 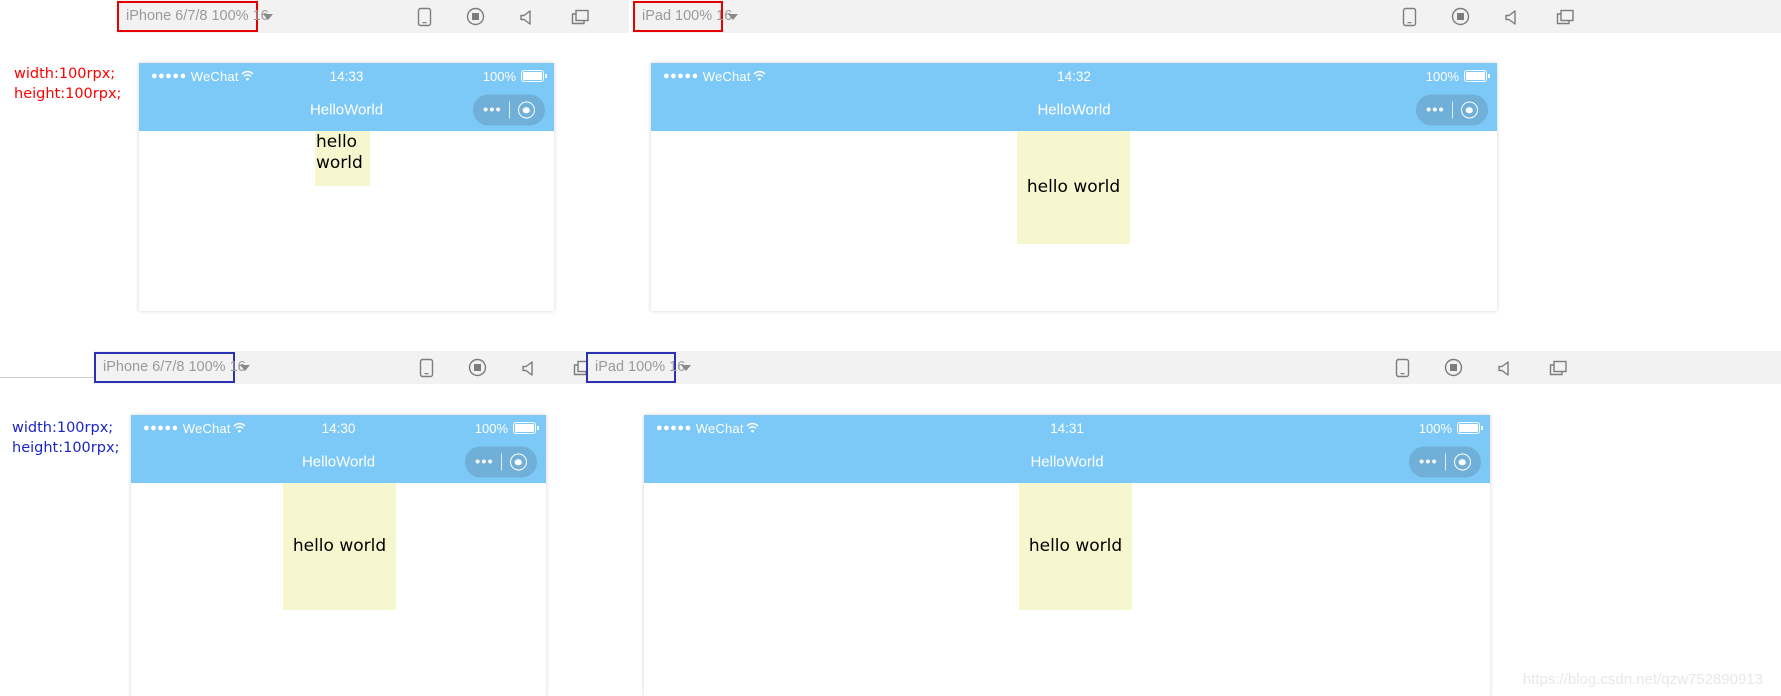 I want to click on device-selector-bottom-iphone: iPhone 6/7/8 100% 16, so click(x=170, y=367).